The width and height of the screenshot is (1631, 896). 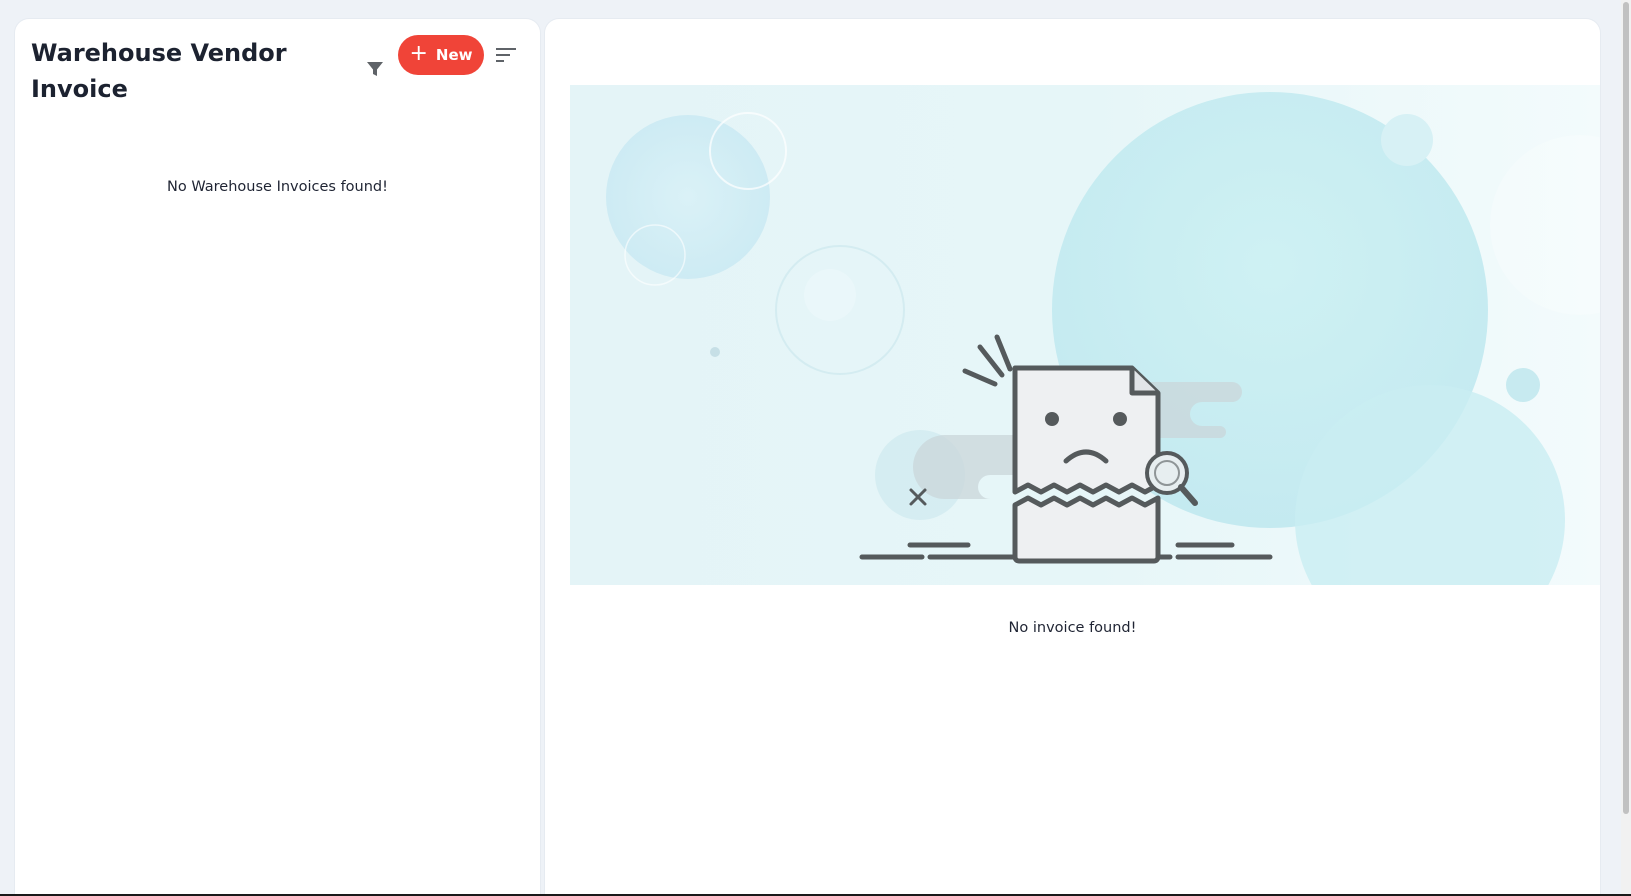 What do you see at coordinates (159, 71) in the screenshot?
I see `page-title: Warehouse Vendor Invoice` at bounding box center [159, 71].